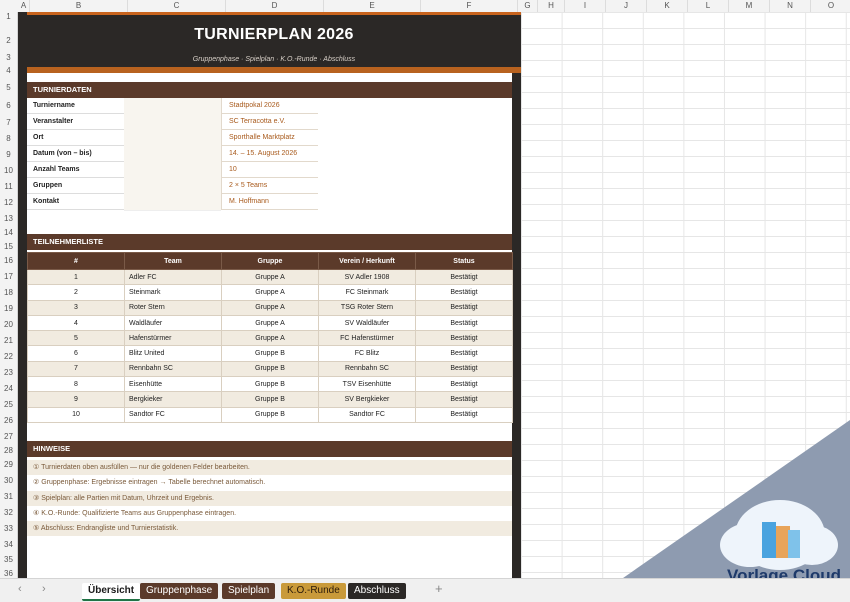 Image resolution: width=850 pixels, height=602 pixels. I want to click on table-cell: FC Blitz, so click(367, 353).